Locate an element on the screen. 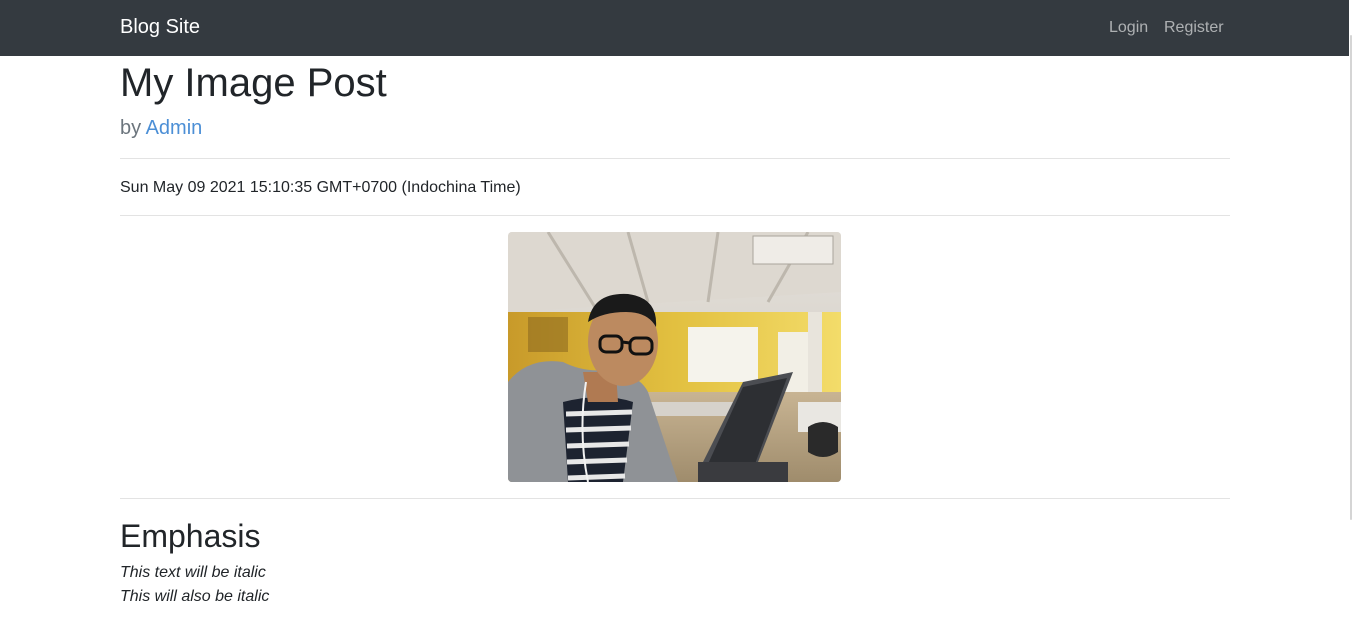 The height and width of the screenshot is (625, 1353). author-link: Admin is located at coordinates (174, 128).